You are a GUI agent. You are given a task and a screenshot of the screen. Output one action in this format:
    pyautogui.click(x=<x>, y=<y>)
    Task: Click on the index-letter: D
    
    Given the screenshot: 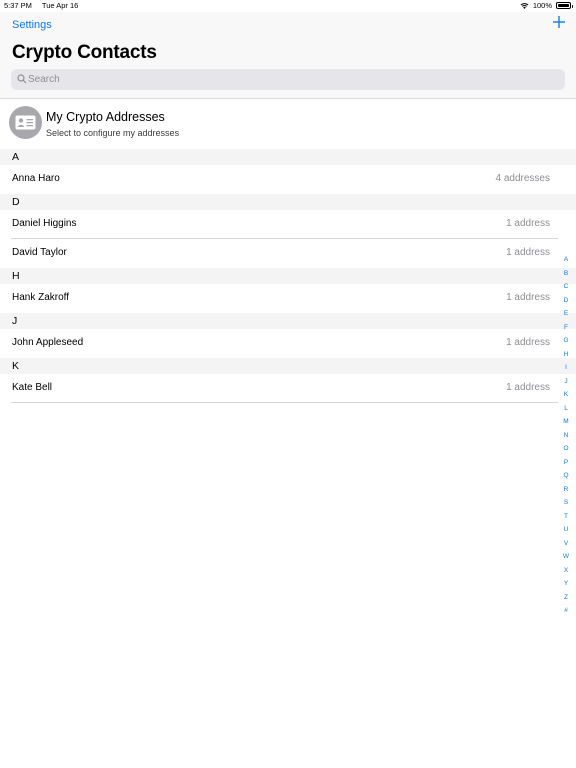 What is the action you would take?
    pyautogui.click(x=566, y=301)
    